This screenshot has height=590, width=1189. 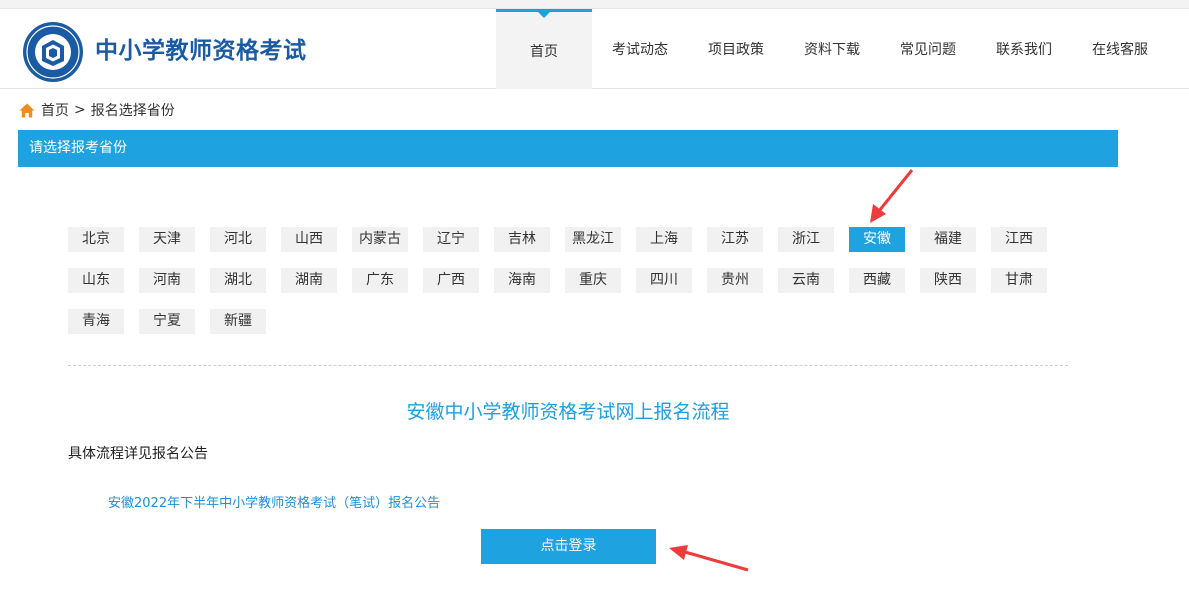 I want to click on registration-notice-link: 安徽2022年下半年中小学教师资格考试（笔试）报名公告, so click(x=274, y=501).